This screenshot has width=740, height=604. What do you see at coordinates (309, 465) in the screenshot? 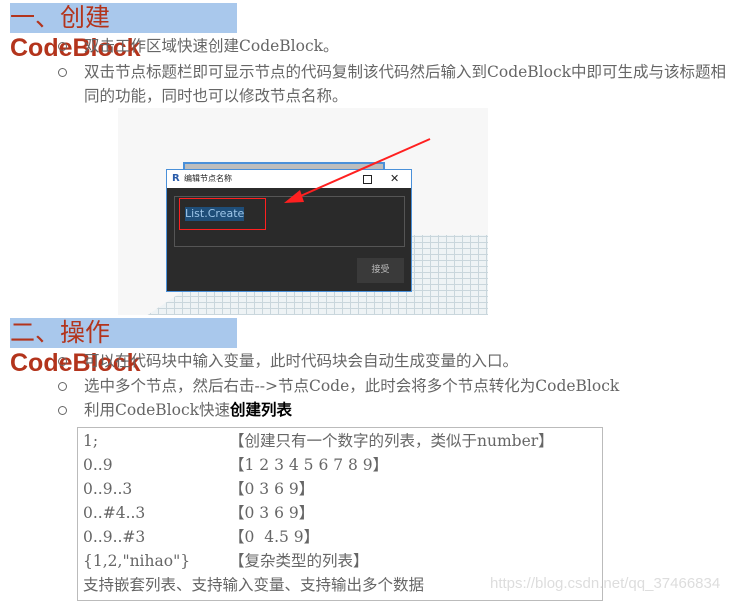
I see `code-desc: 【1 2 3 4 5 6 7 8 9】` at bounding box center [309, 465].